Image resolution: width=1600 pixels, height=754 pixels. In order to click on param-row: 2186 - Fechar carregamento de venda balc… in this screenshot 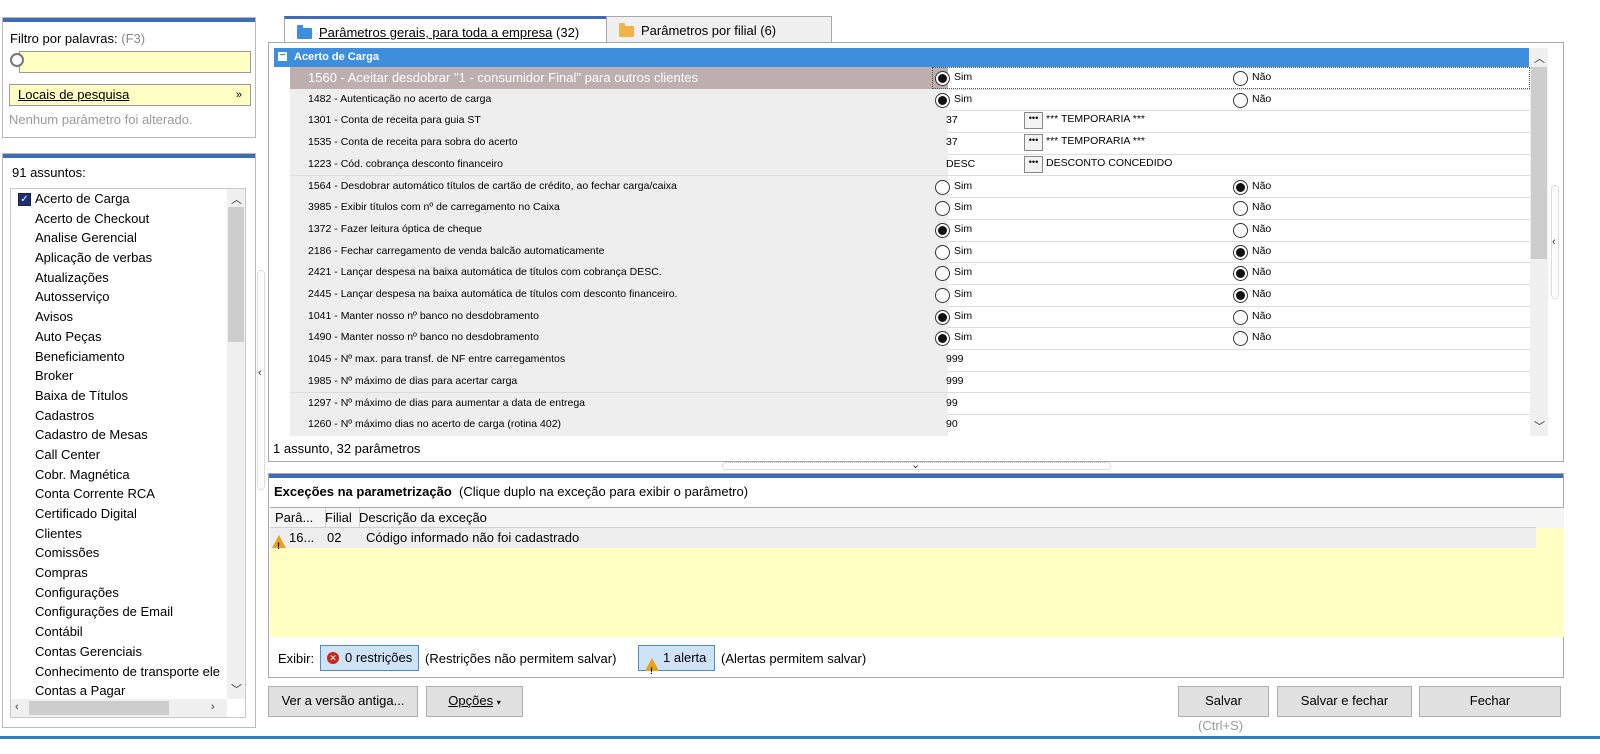, I will do `click(917, 252)`.